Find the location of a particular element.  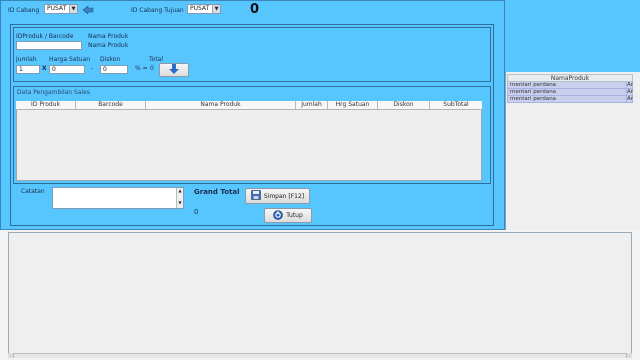

add-item-button is located at coordinates (174, 70).